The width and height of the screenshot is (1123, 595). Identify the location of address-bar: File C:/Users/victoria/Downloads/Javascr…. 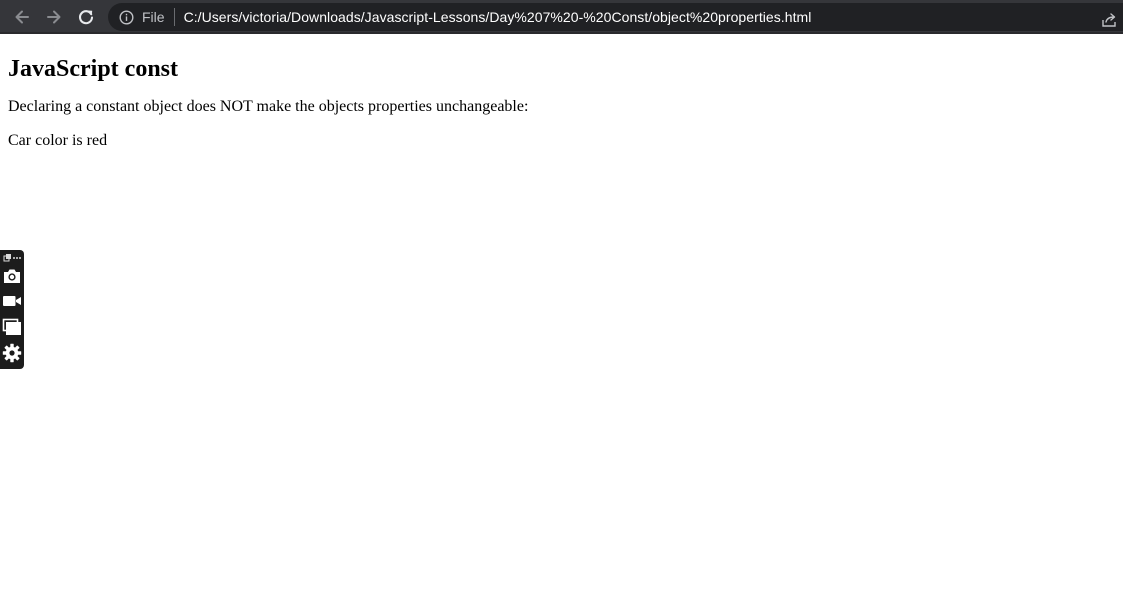
(615, 17).